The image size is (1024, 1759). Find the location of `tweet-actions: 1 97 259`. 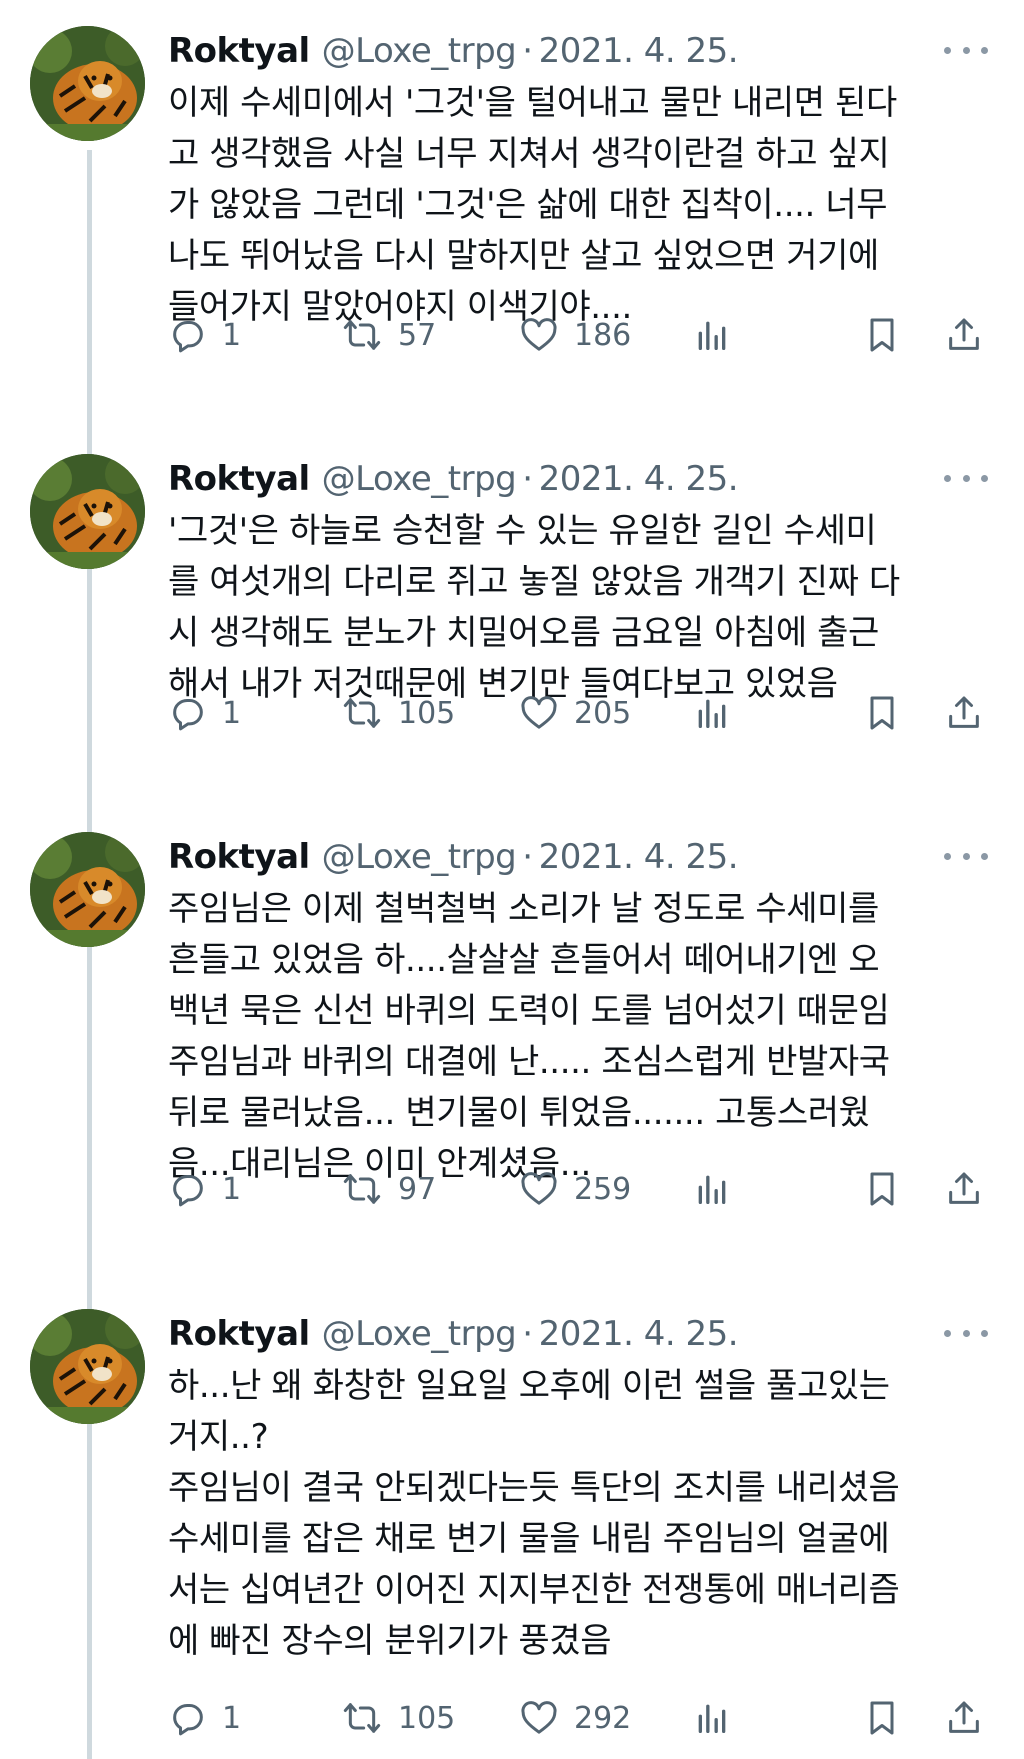

tweet-actions: 1 97 259 is located at coordinates (578, 1189).